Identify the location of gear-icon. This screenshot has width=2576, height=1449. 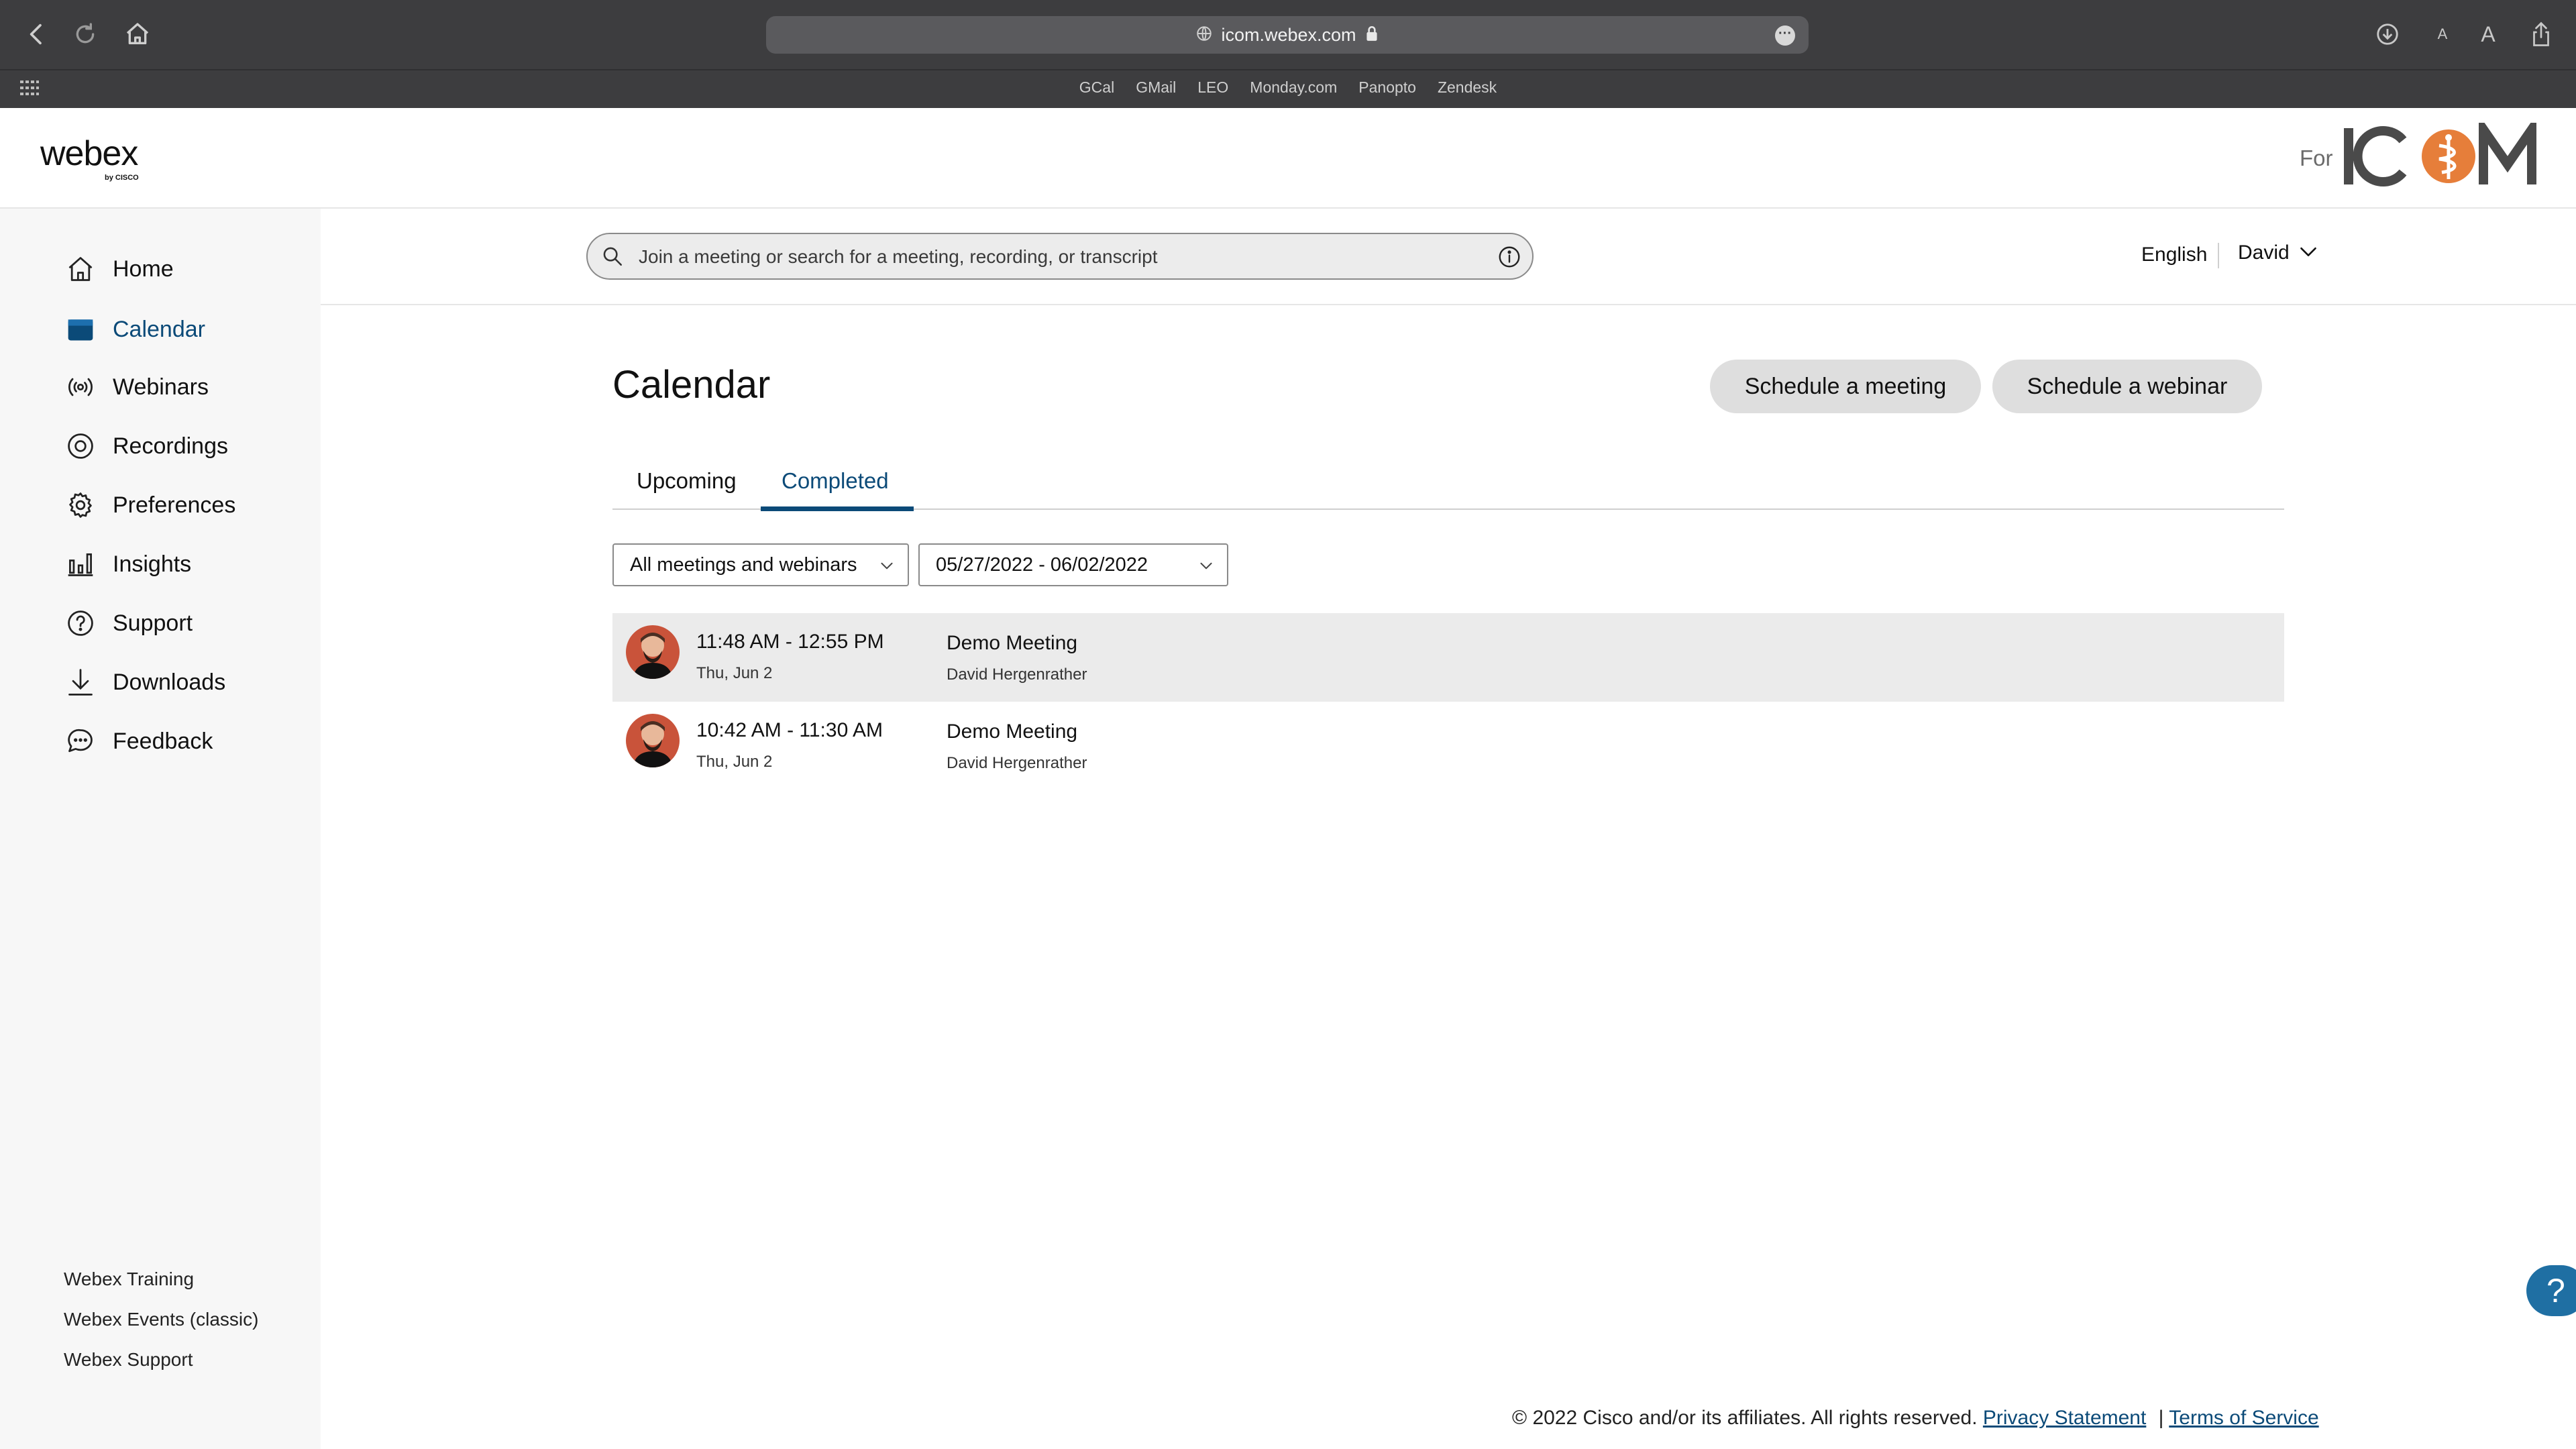
(80, 505).